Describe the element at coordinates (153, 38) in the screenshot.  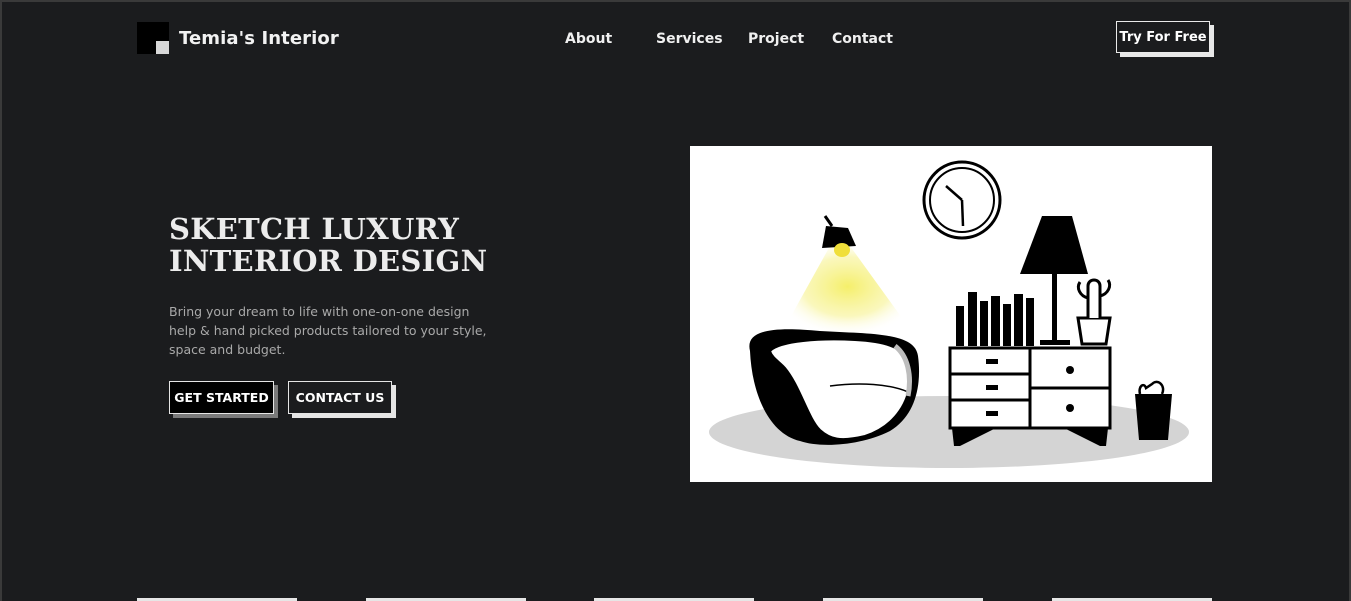
I see `logo-icon` at that location.